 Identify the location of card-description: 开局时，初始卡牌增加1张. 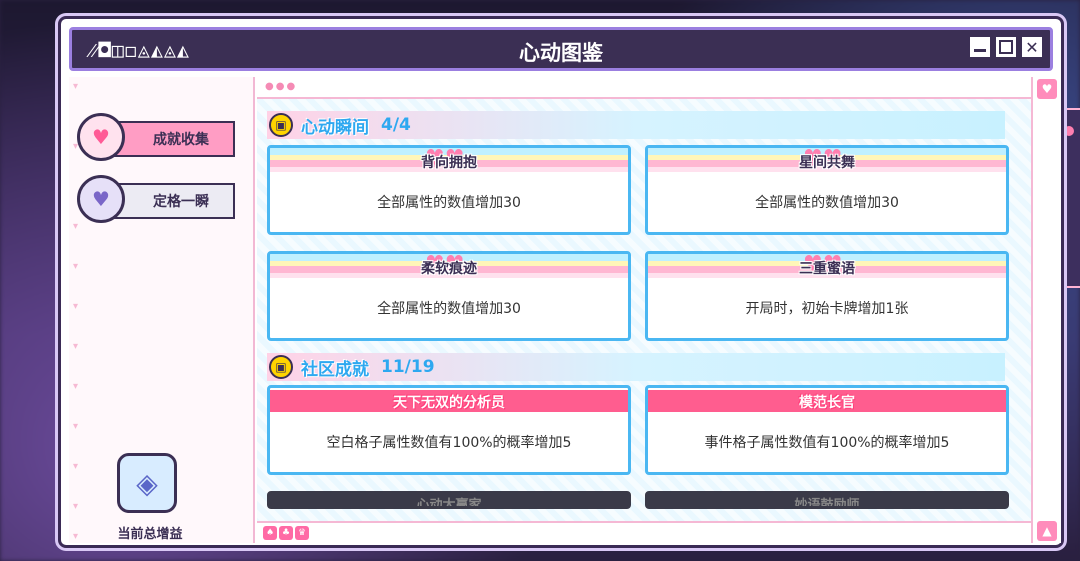
(827, 309).